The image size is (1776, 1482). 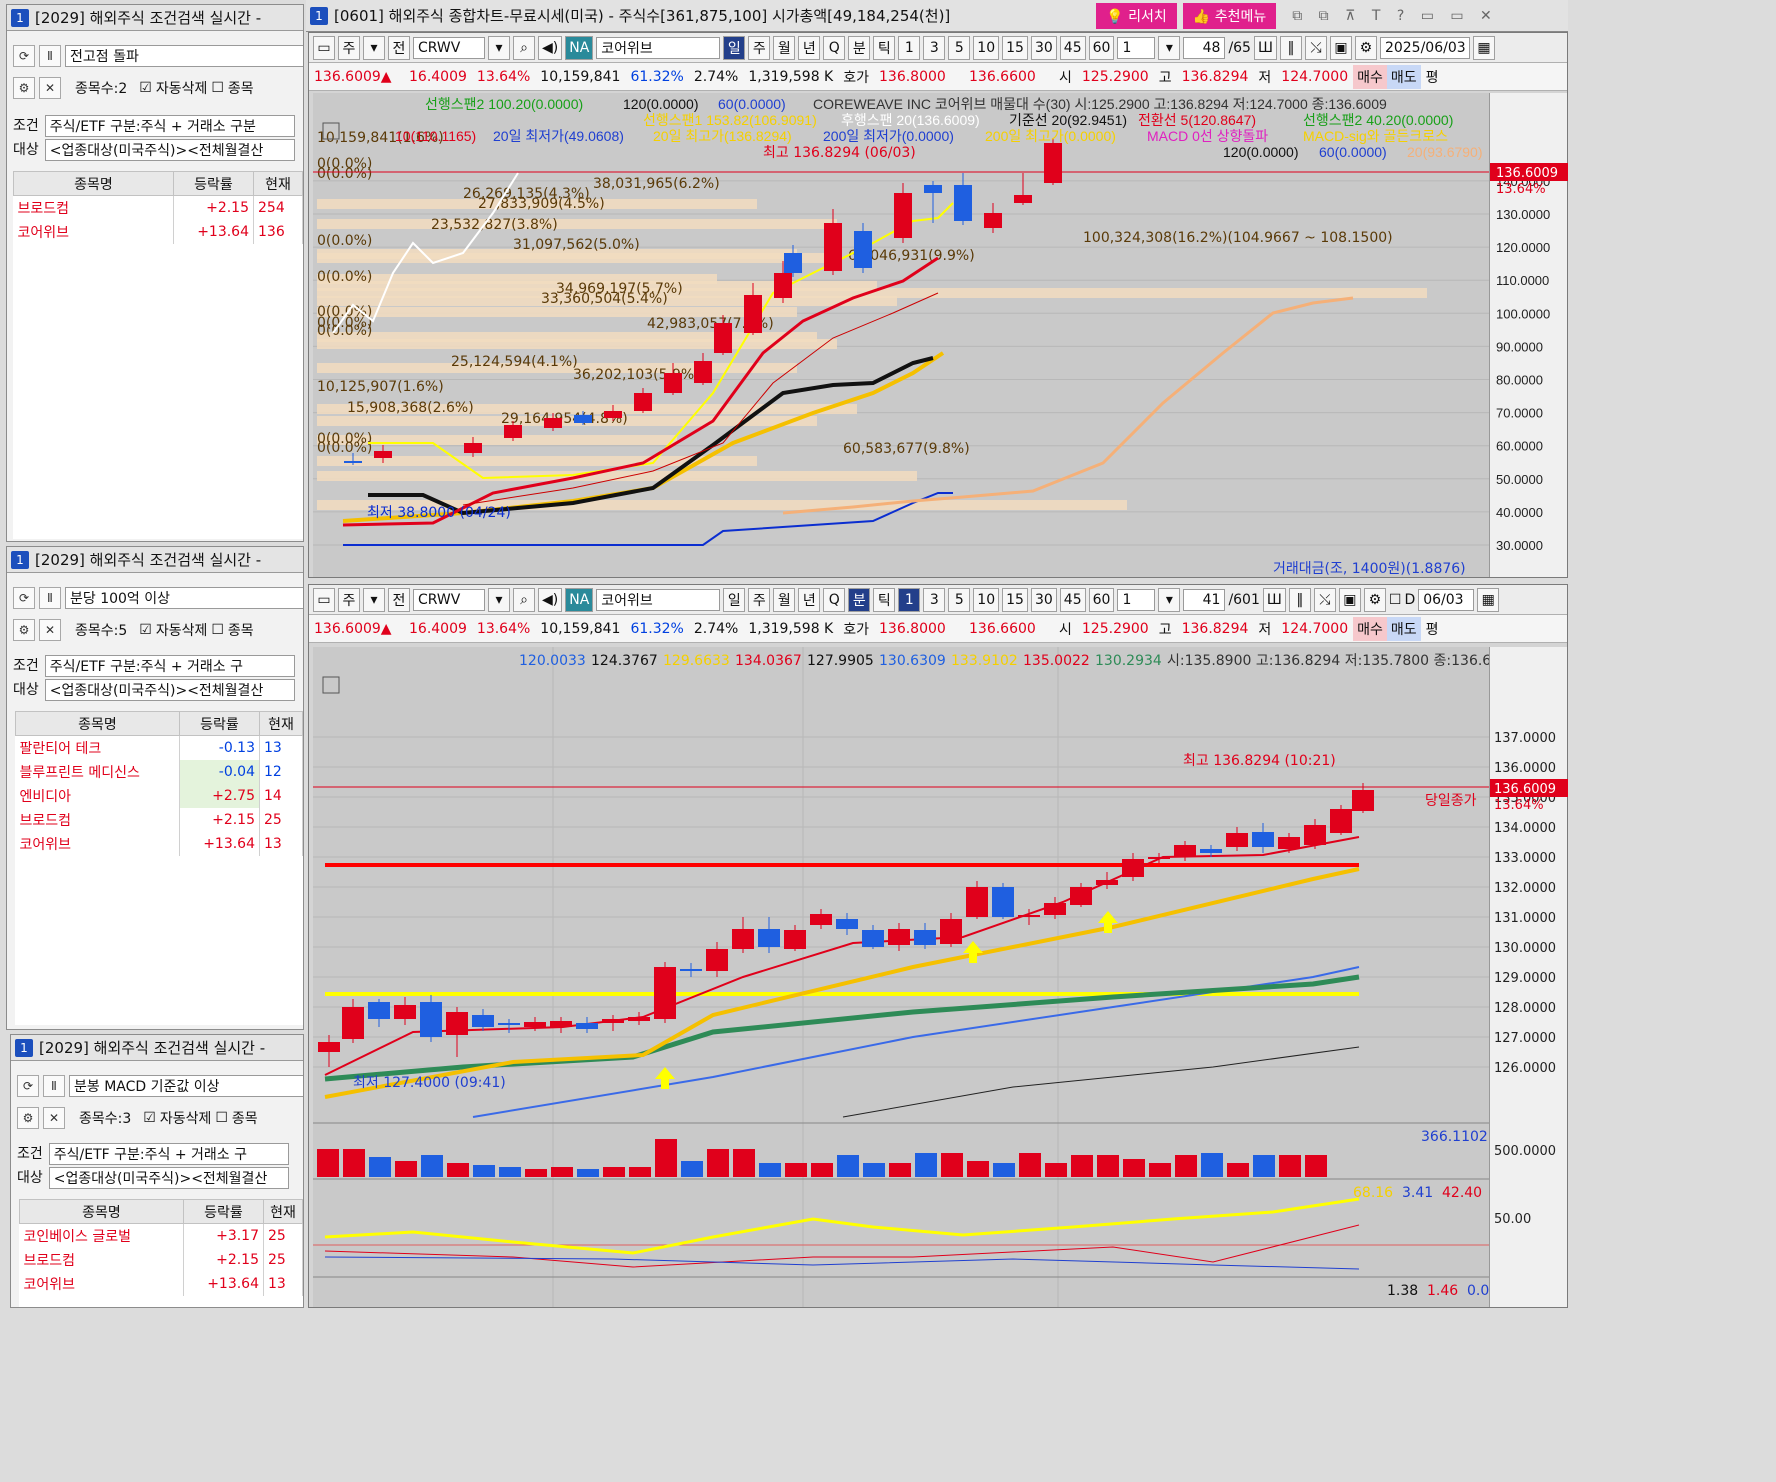 I want to click on speaker-icon: ◀), so click(x=550, y=47).